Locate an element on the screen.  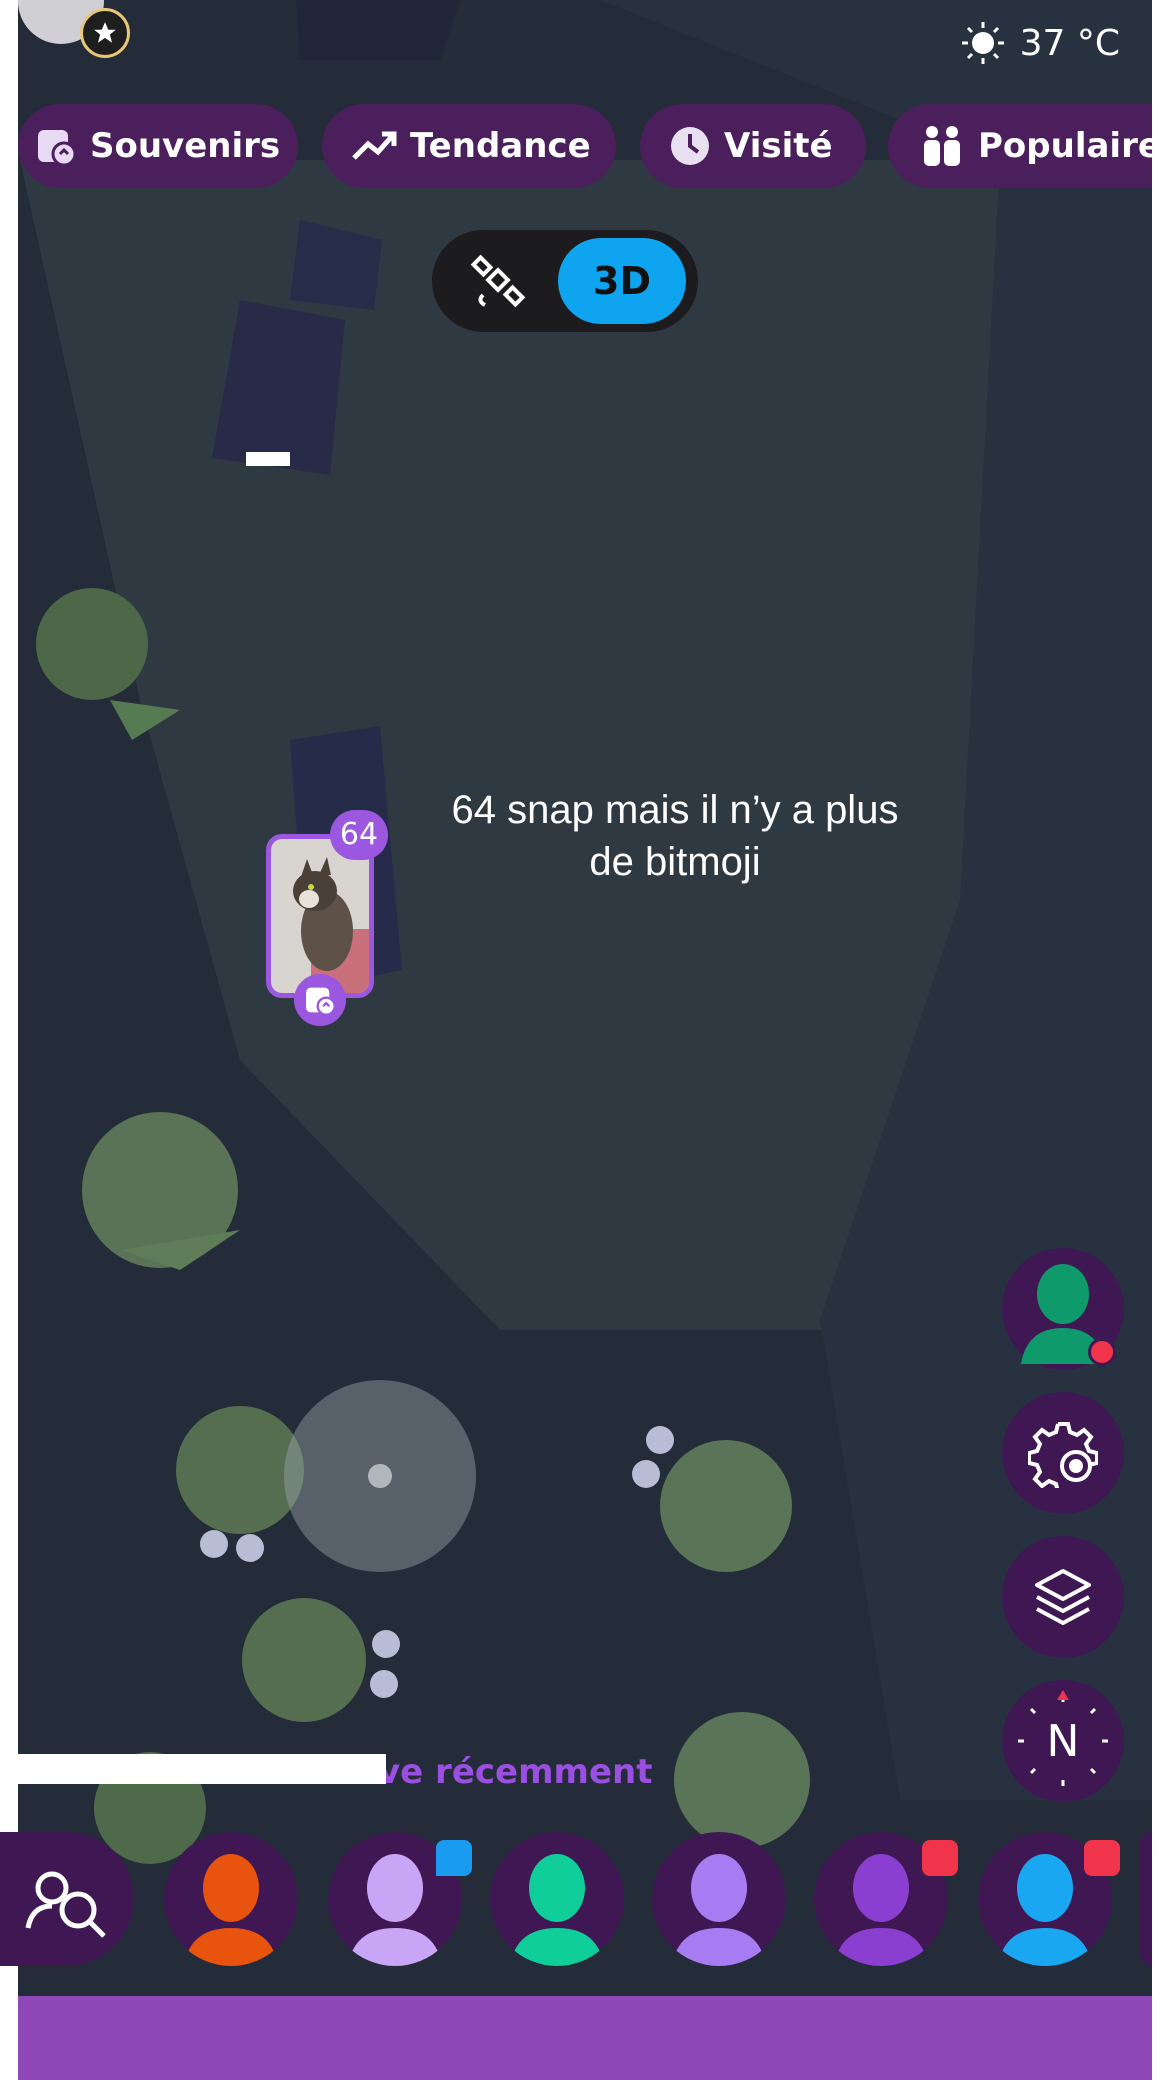
notification-dot is located at coordinates (1102, 1352).